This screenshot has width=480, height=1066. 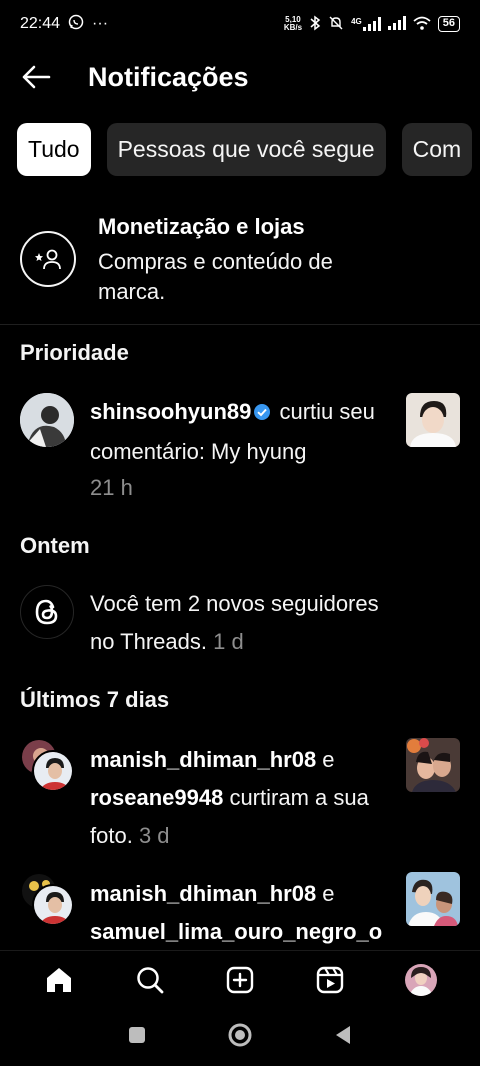 I want to click on threads-logo-icon, so click(x=47, y=612).